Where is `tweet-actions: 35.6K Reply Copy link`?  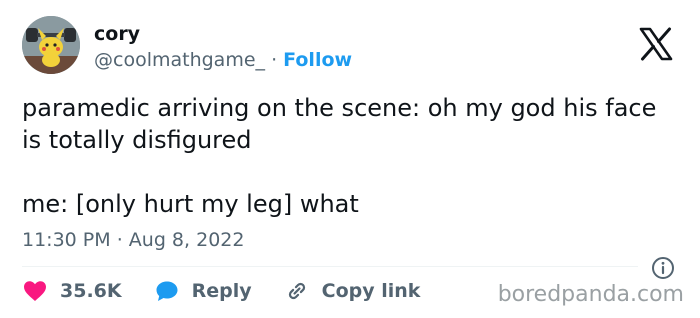 tweet-actions: 35.6K Reply Copy link is located at coordinates (237, 291).